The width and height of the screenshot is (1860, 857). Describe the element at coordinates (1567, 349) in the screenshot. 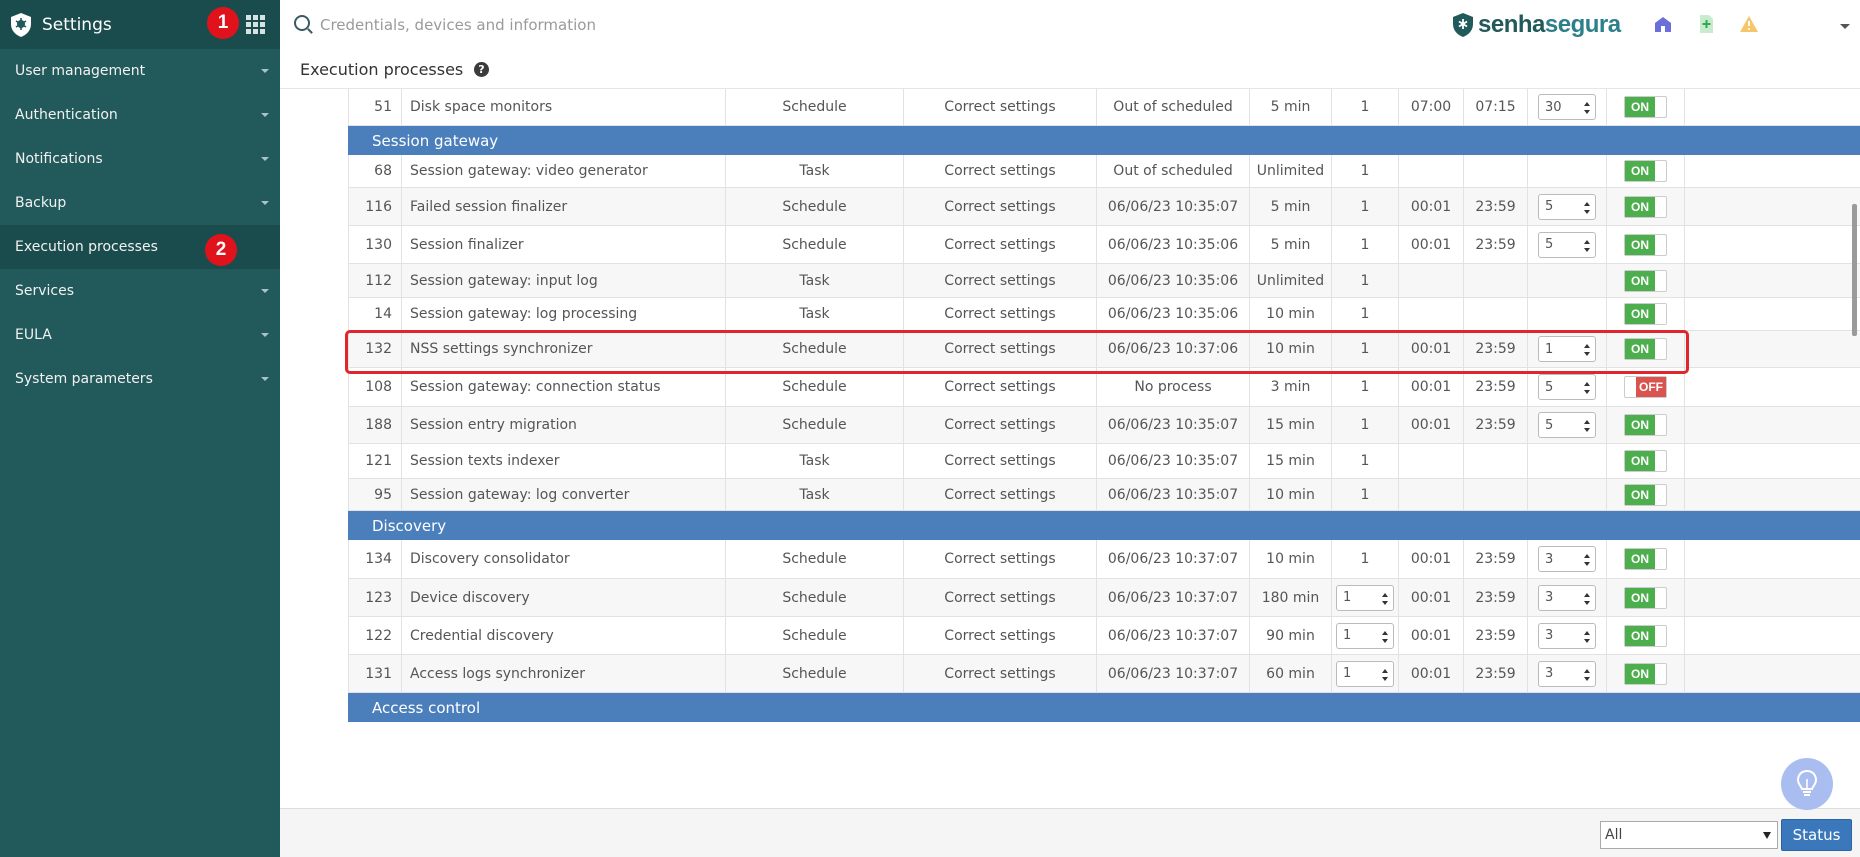

I see `attempts-stepper: 1` at that location.